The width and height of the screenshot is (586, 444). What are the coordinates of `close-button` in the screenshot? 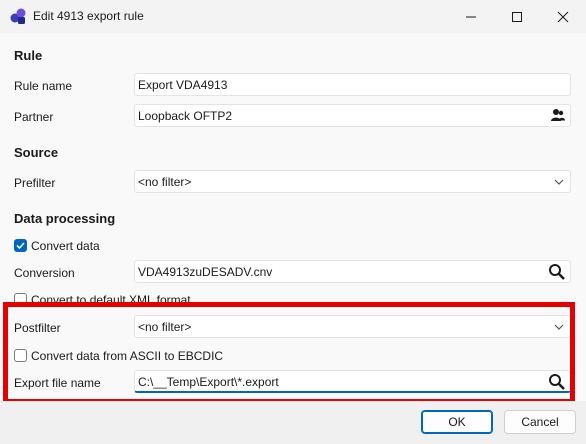 It's located at (563, 16).